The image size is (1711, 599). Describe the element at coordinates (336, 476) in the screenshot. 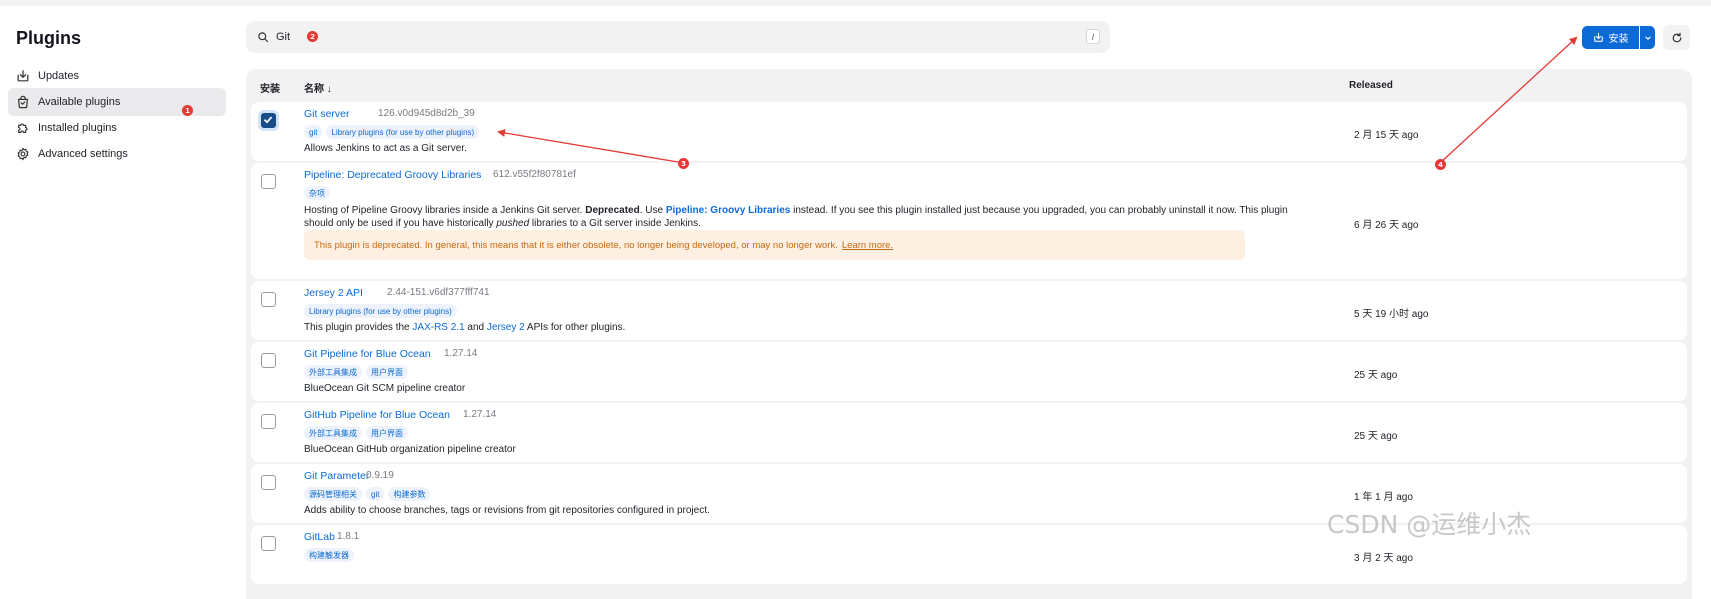

I see `plugin-name-link: Git Parameter` at that location.